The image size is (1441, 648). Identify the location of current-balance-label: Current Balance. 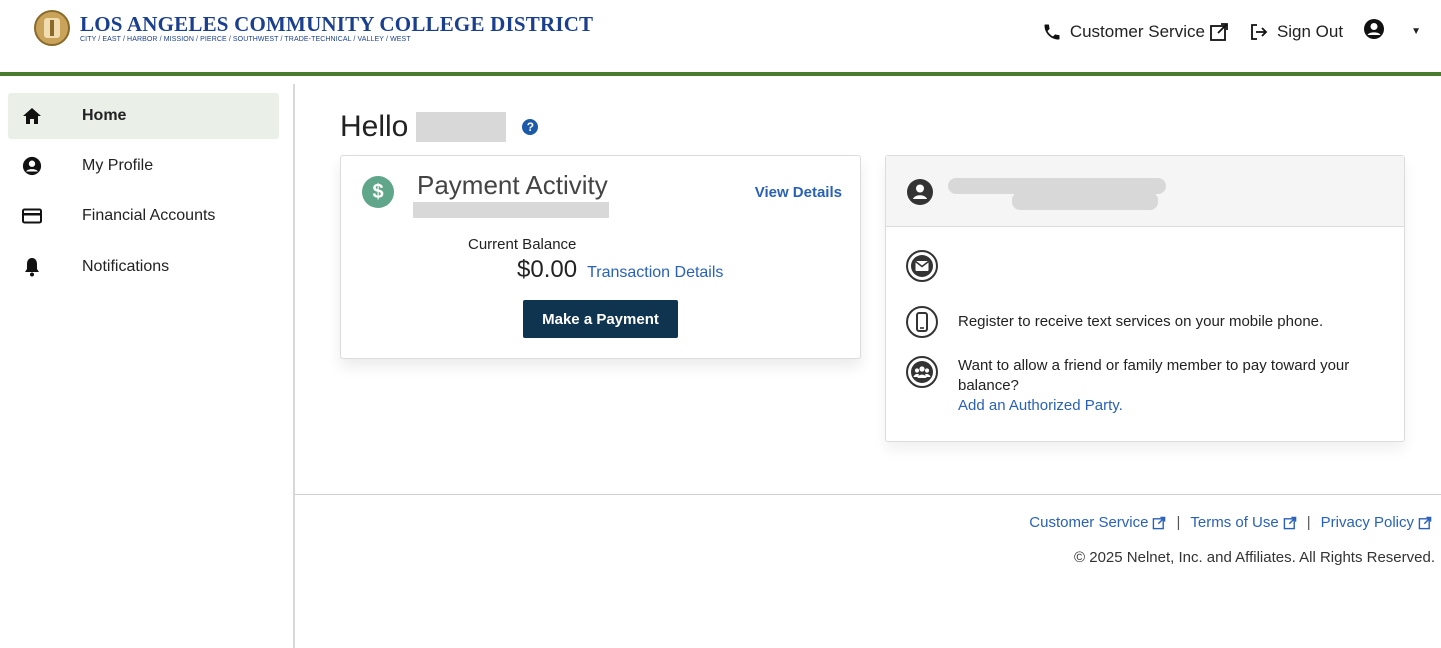
(522, 244).